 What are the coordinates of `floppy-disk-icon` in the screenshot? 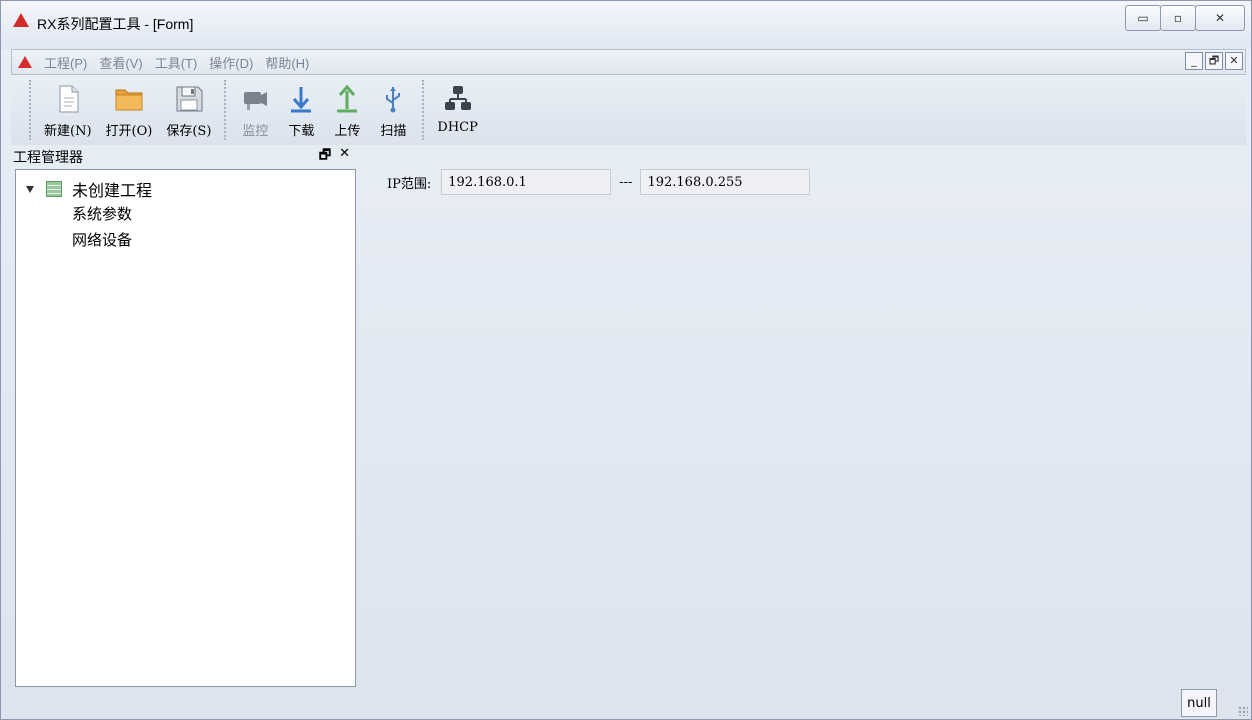 It's located at (189, 99).